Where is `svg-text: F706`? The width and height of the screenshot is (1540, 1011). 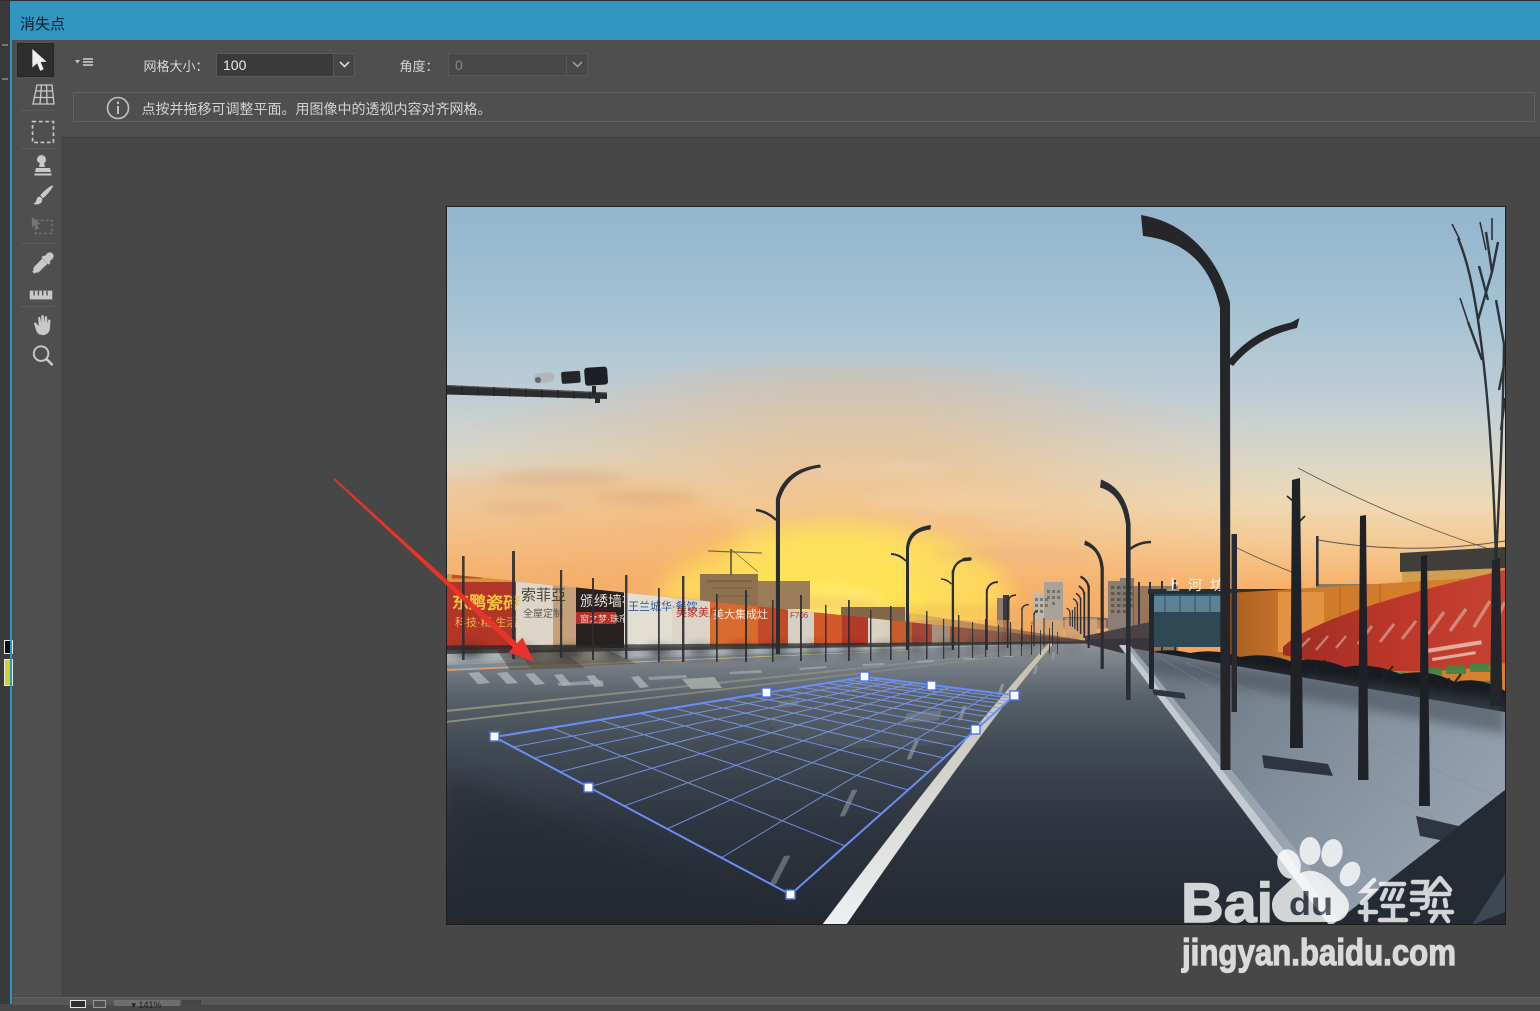
svg-text: F706 is located at coordinates (799, 615).